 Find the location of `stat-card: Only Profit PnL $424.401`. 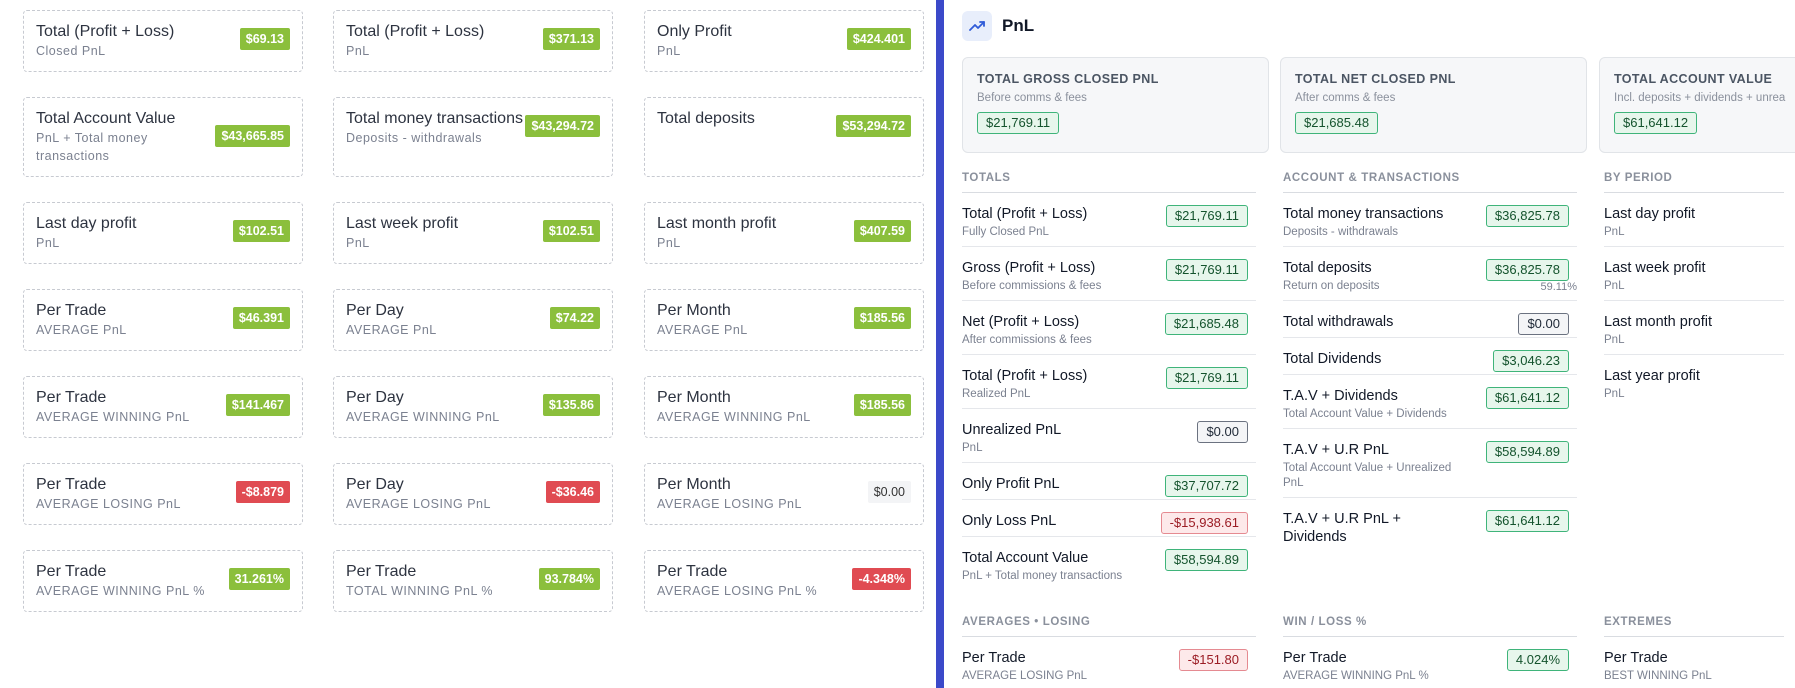

stat-card: Only Profit PnL $424.401 is located at coordinates (784, 41).